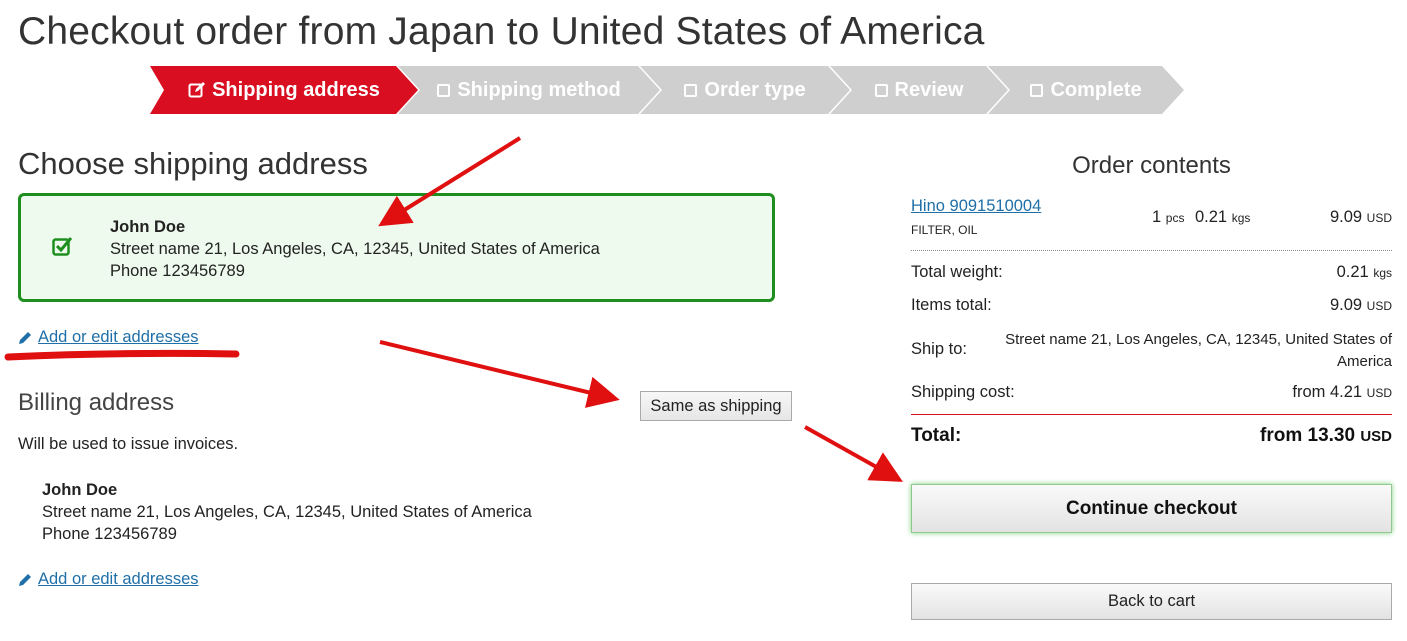  Describe the element at coordinates (1379, 218) in the screenshot. I see `price-currency: USD` at that location.